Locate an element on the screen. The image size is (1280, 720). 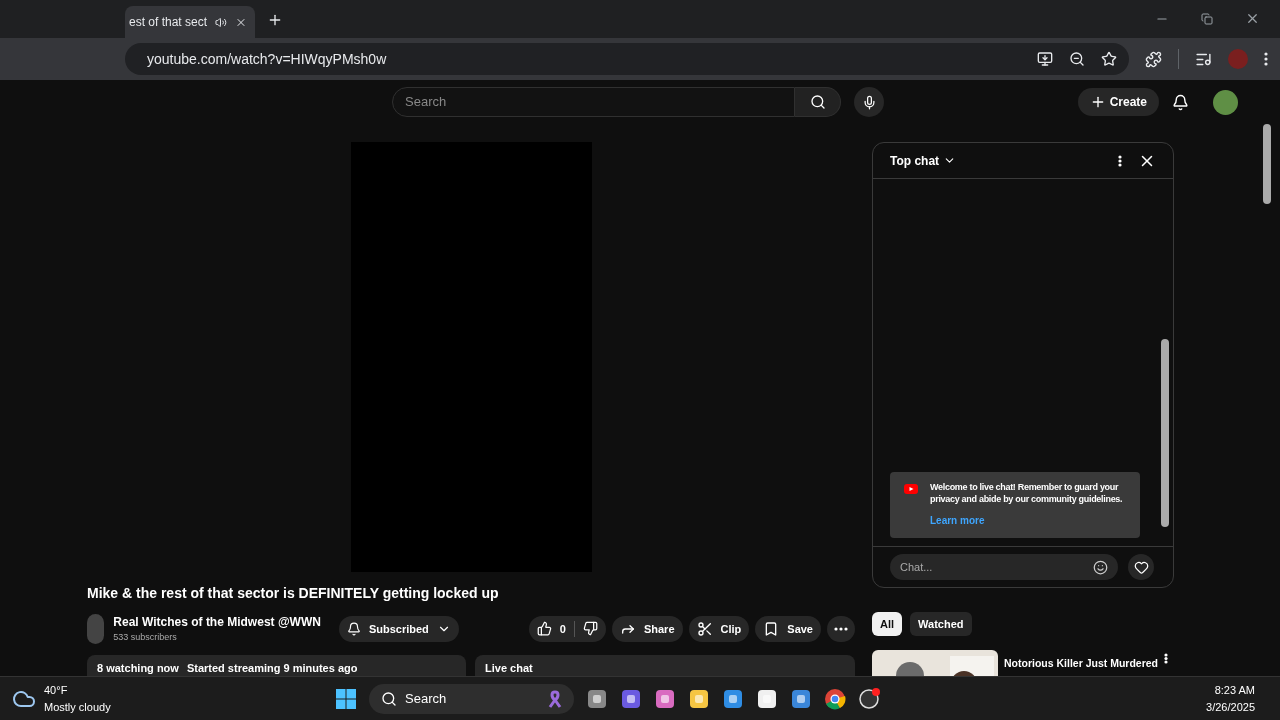
video-title: Mike & the rest of that sector is DEFINITELY getting locked up is located at coordinates (293, 593).